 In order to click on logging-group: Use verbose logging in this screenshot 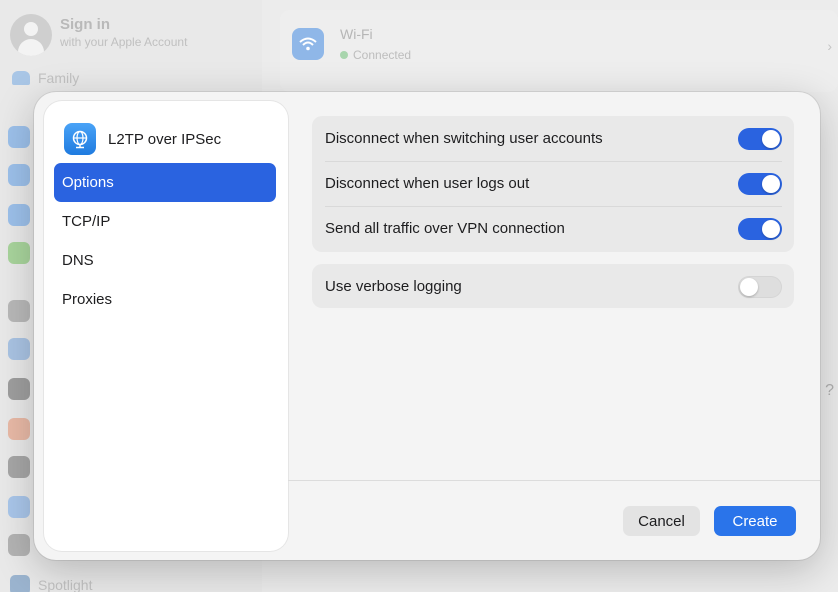, I will do `click(553, 286)`.